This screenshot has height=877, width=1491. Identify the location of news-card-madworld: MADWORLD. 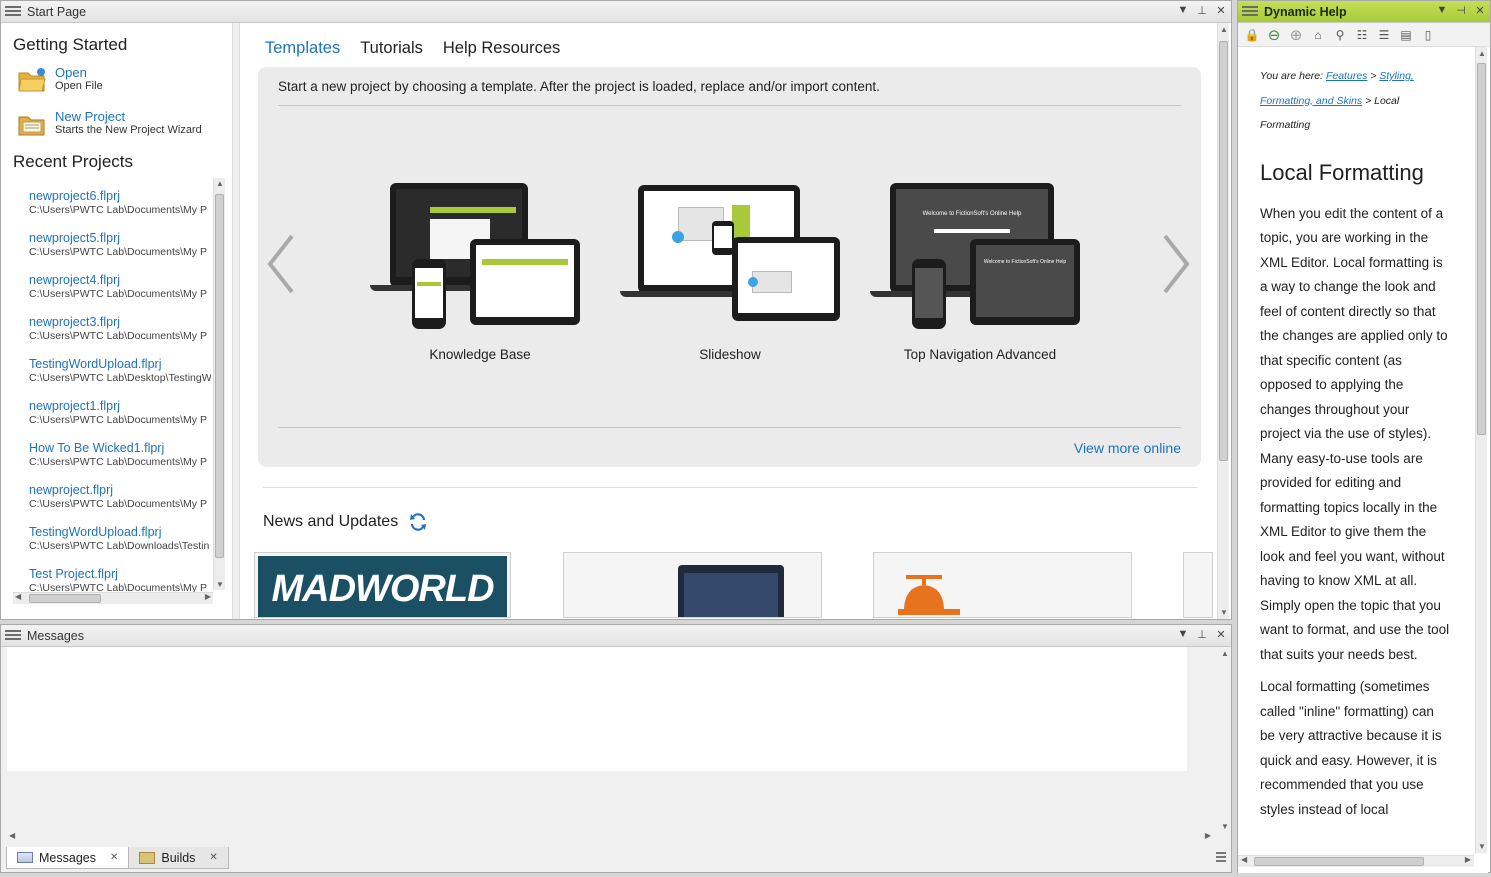
(382, 585).